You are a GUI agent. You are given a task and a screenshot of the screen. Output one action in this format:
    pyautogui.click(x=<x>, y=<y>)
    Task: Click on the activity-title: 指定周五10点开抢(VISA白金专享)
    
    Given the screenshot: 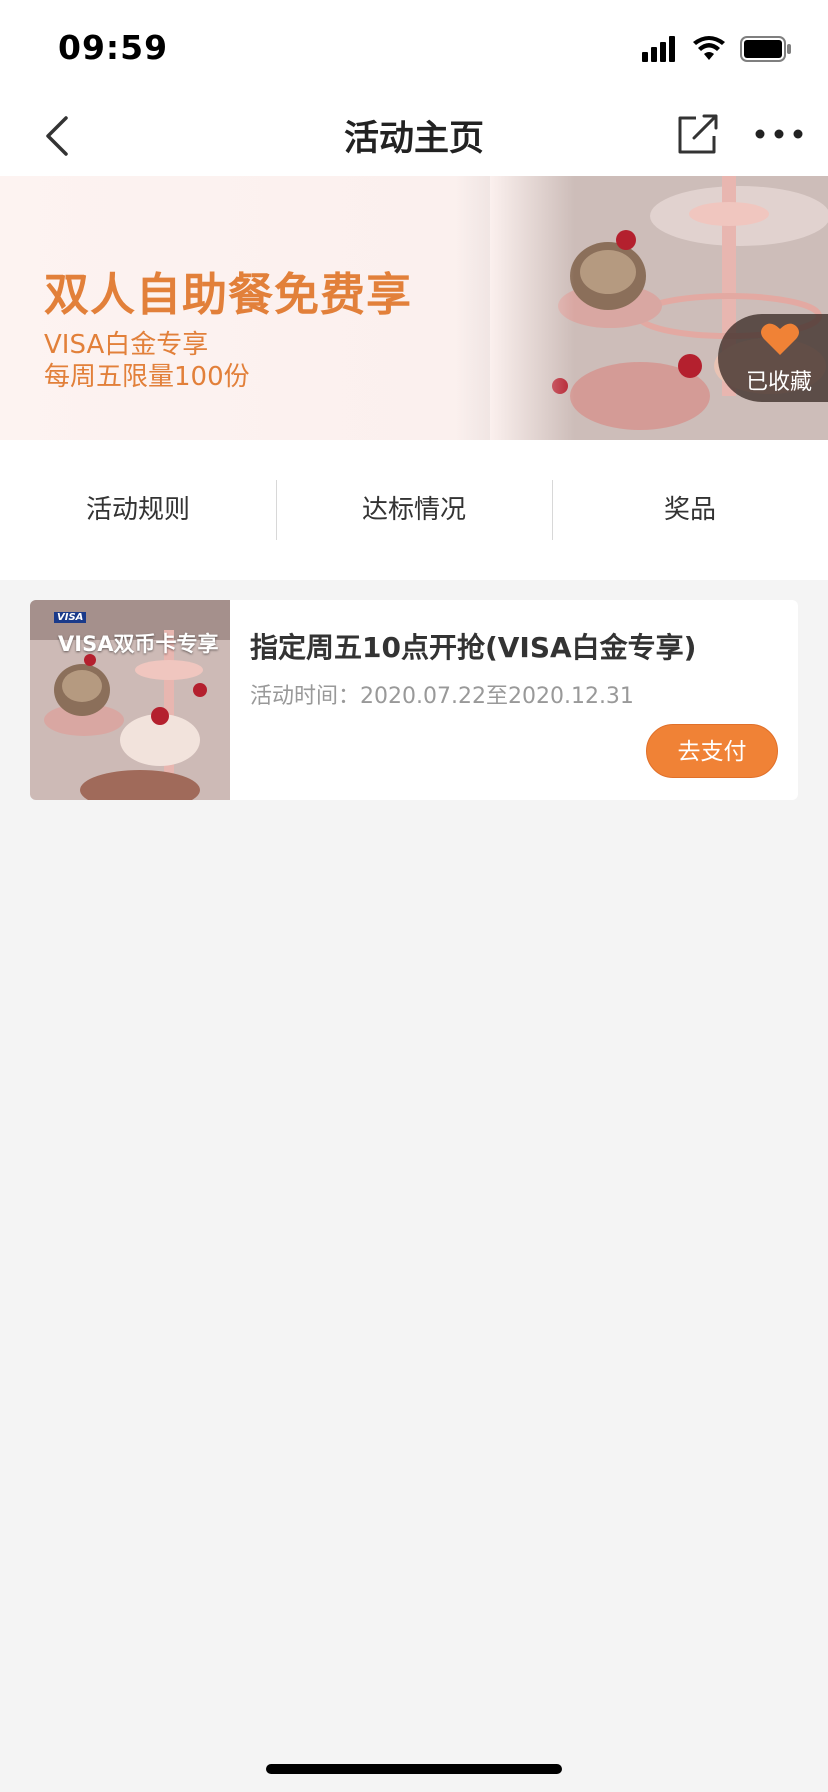 What is the action you would take?
    pyautogui.click(x=473, y=647)
    